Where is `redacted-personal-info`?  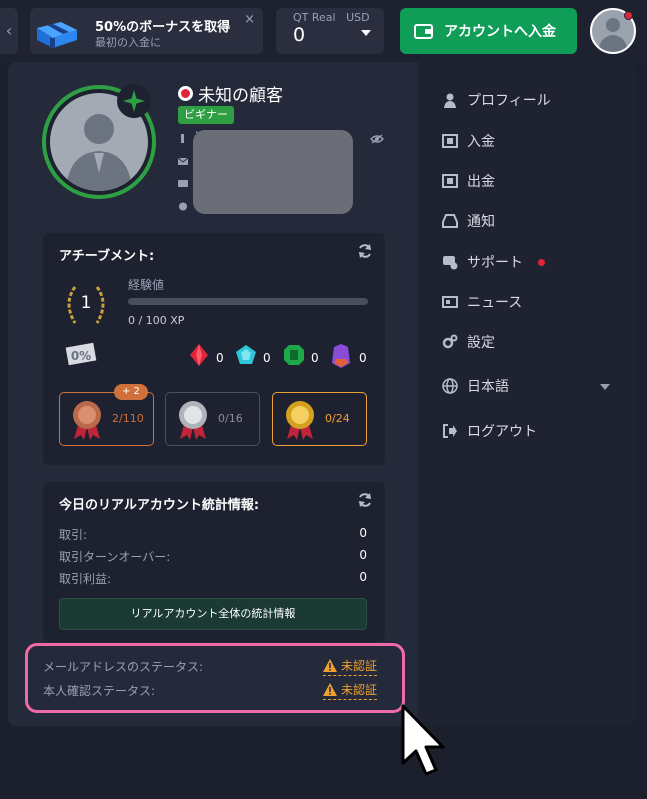
redacted-personal-info is located at coordinates (273, 172).